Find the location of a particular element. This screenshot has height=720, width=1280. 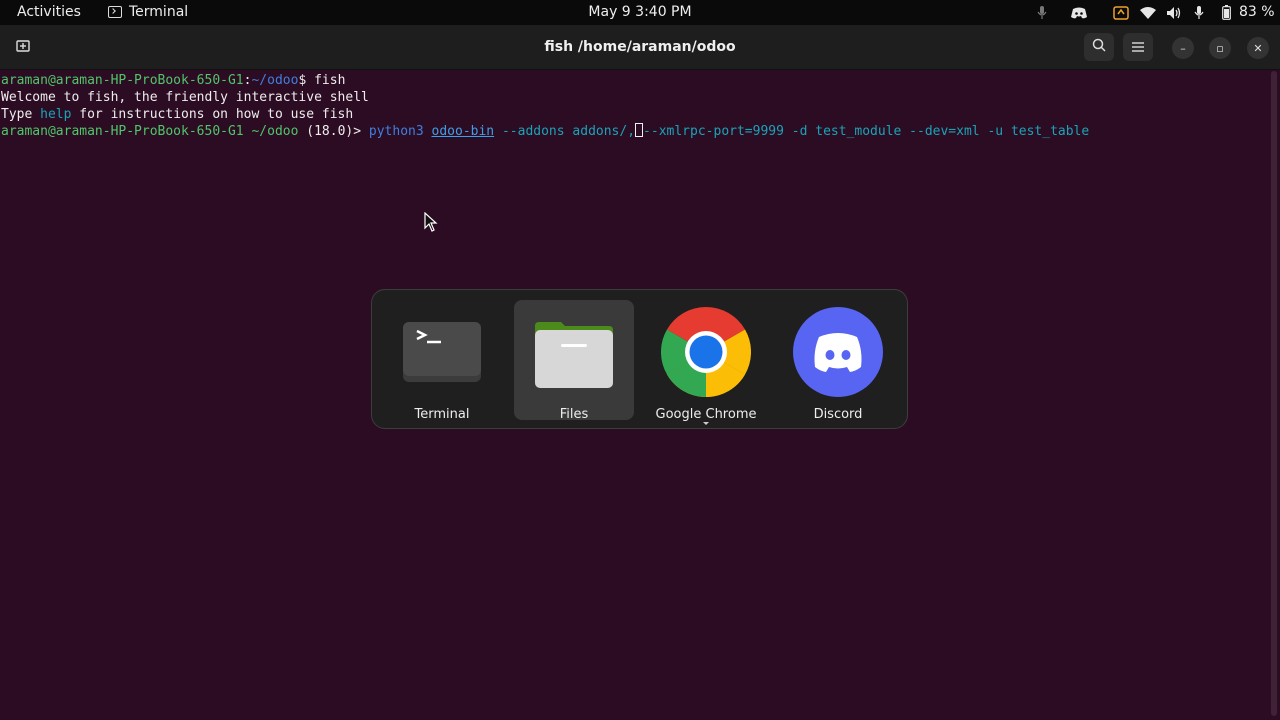

command-arg: --addons is located at coordinates (533, 131).